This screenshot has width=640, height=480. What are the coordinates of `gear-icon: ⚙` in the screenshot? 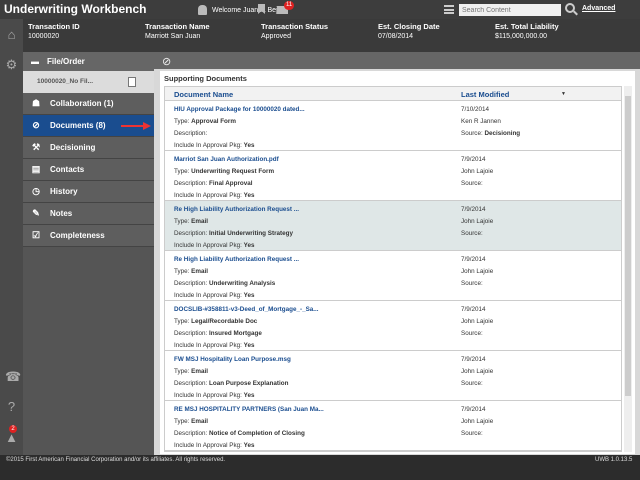 It's located at (11, 64).